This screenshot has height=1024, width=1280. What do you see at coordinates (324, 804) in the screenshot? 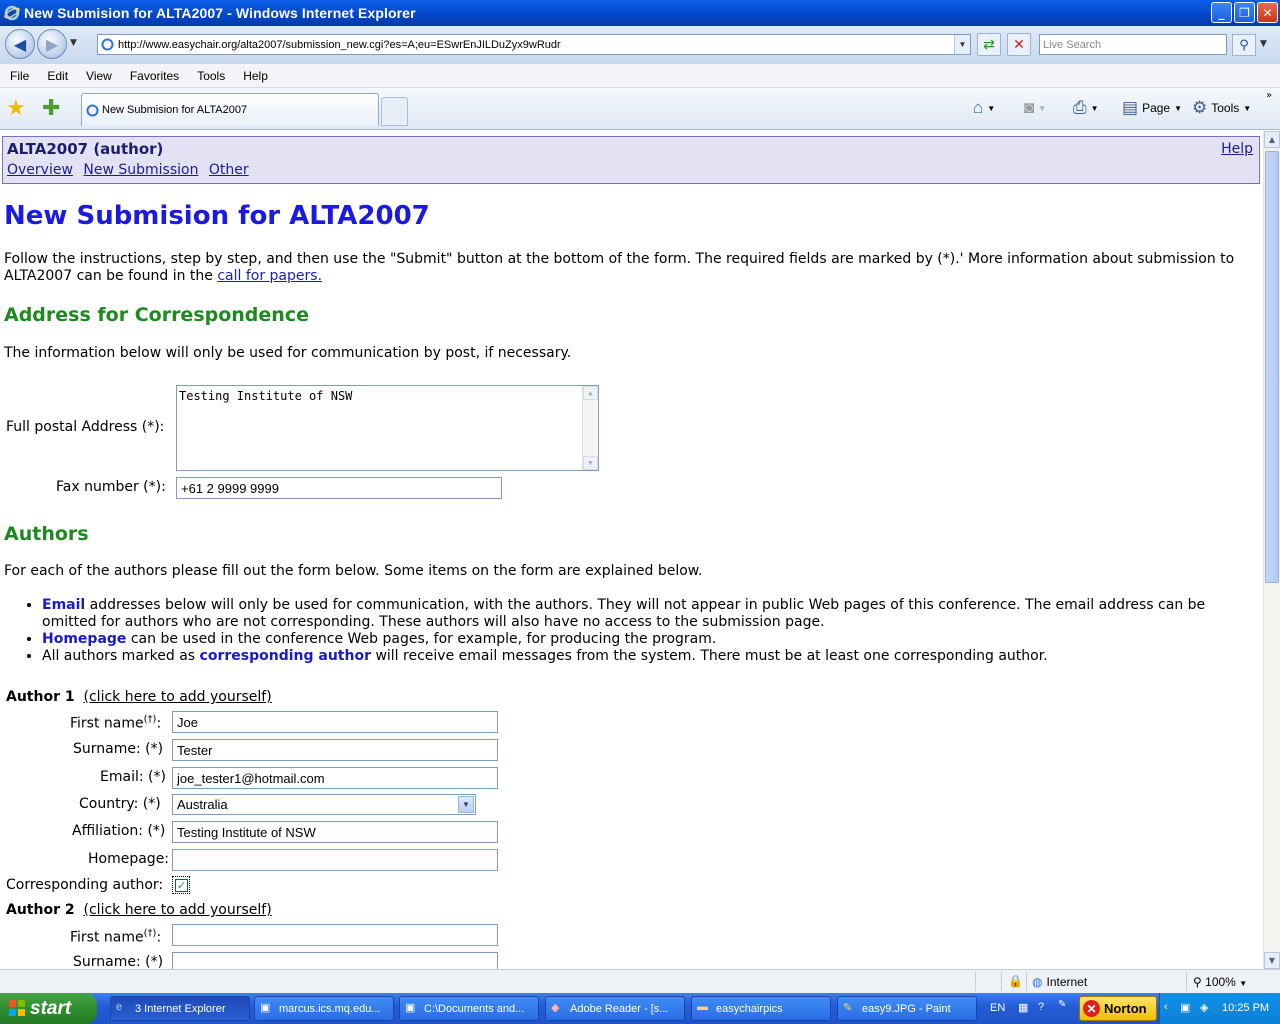
I see `author-1-country-select: Australia ▼` at bounding box center [324, 804].